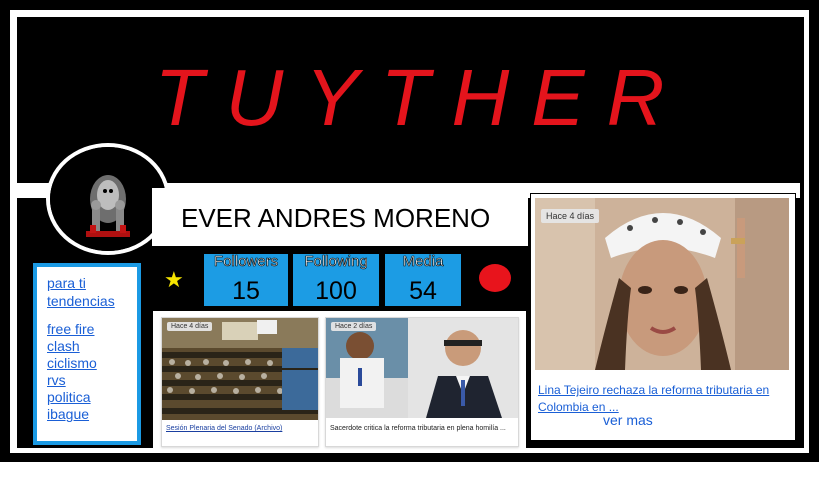 Image resolution: width=819 pixels, height=480 pixels. Describe the element at coordinates (56, 380) in the screenshot. I see `nav-link-rvs: rvs` at that location.